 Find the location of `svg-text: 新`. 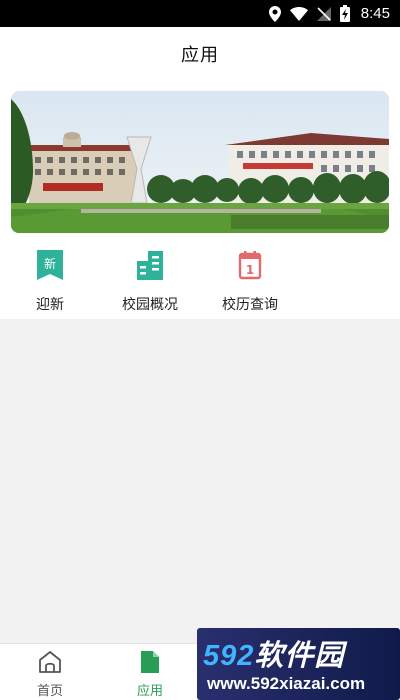

svg-text: 新 is located at coordinates (50, 263).